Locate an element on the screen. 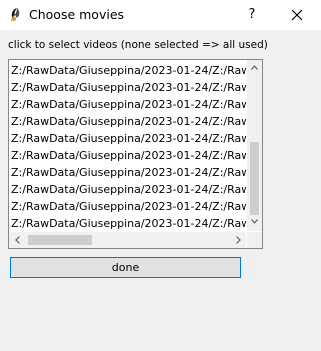  help-button: ? is located at coordinates (252, 15).